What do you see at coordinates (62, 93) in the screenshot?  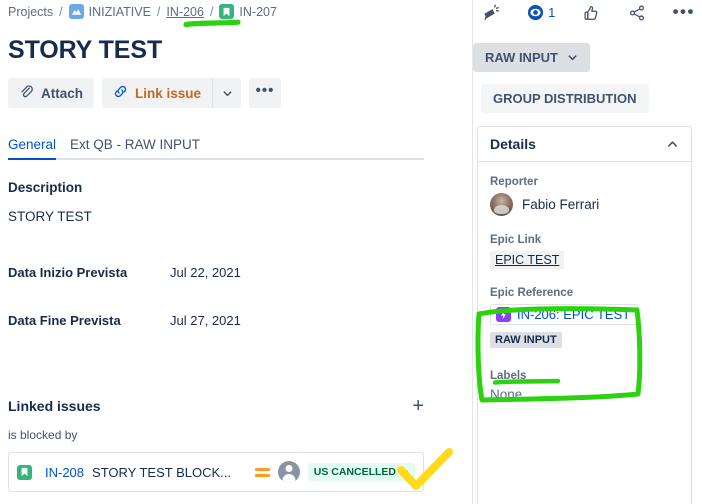 I see `attach-button-label: Attach` at bounding box center [62, 93].